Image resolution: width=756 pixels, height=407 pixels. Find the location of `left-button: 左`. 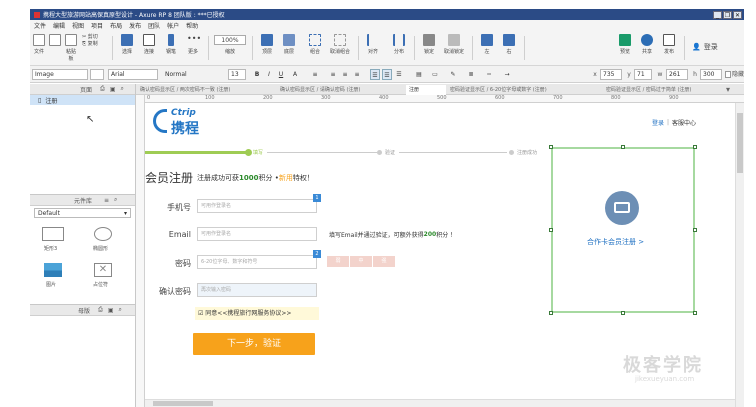

left-button: 左 is located at coordinates (487, 44).